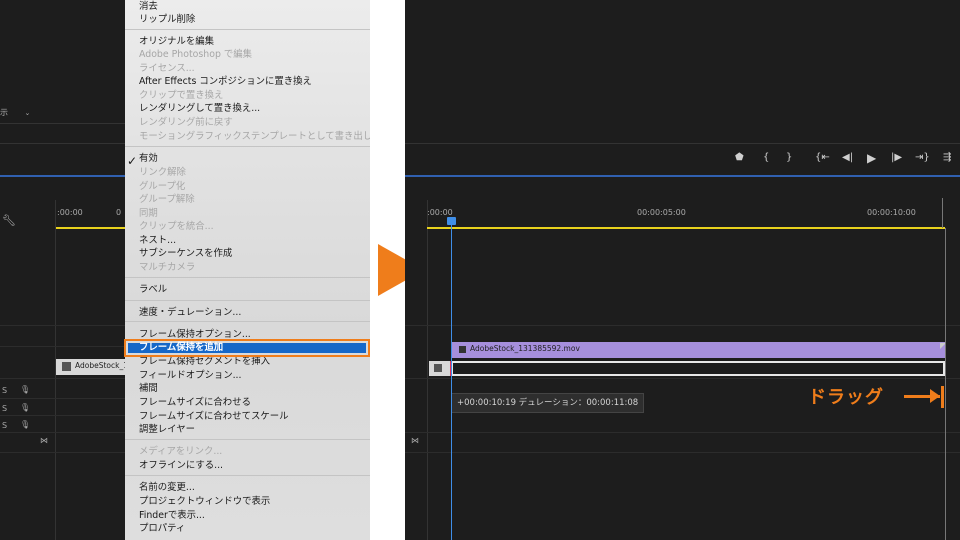 The width and height of the screenshot is (960, 540). Describe the element at coordinates (462, 349) in the screenshot. I see `clip-fx-icon` at that location.